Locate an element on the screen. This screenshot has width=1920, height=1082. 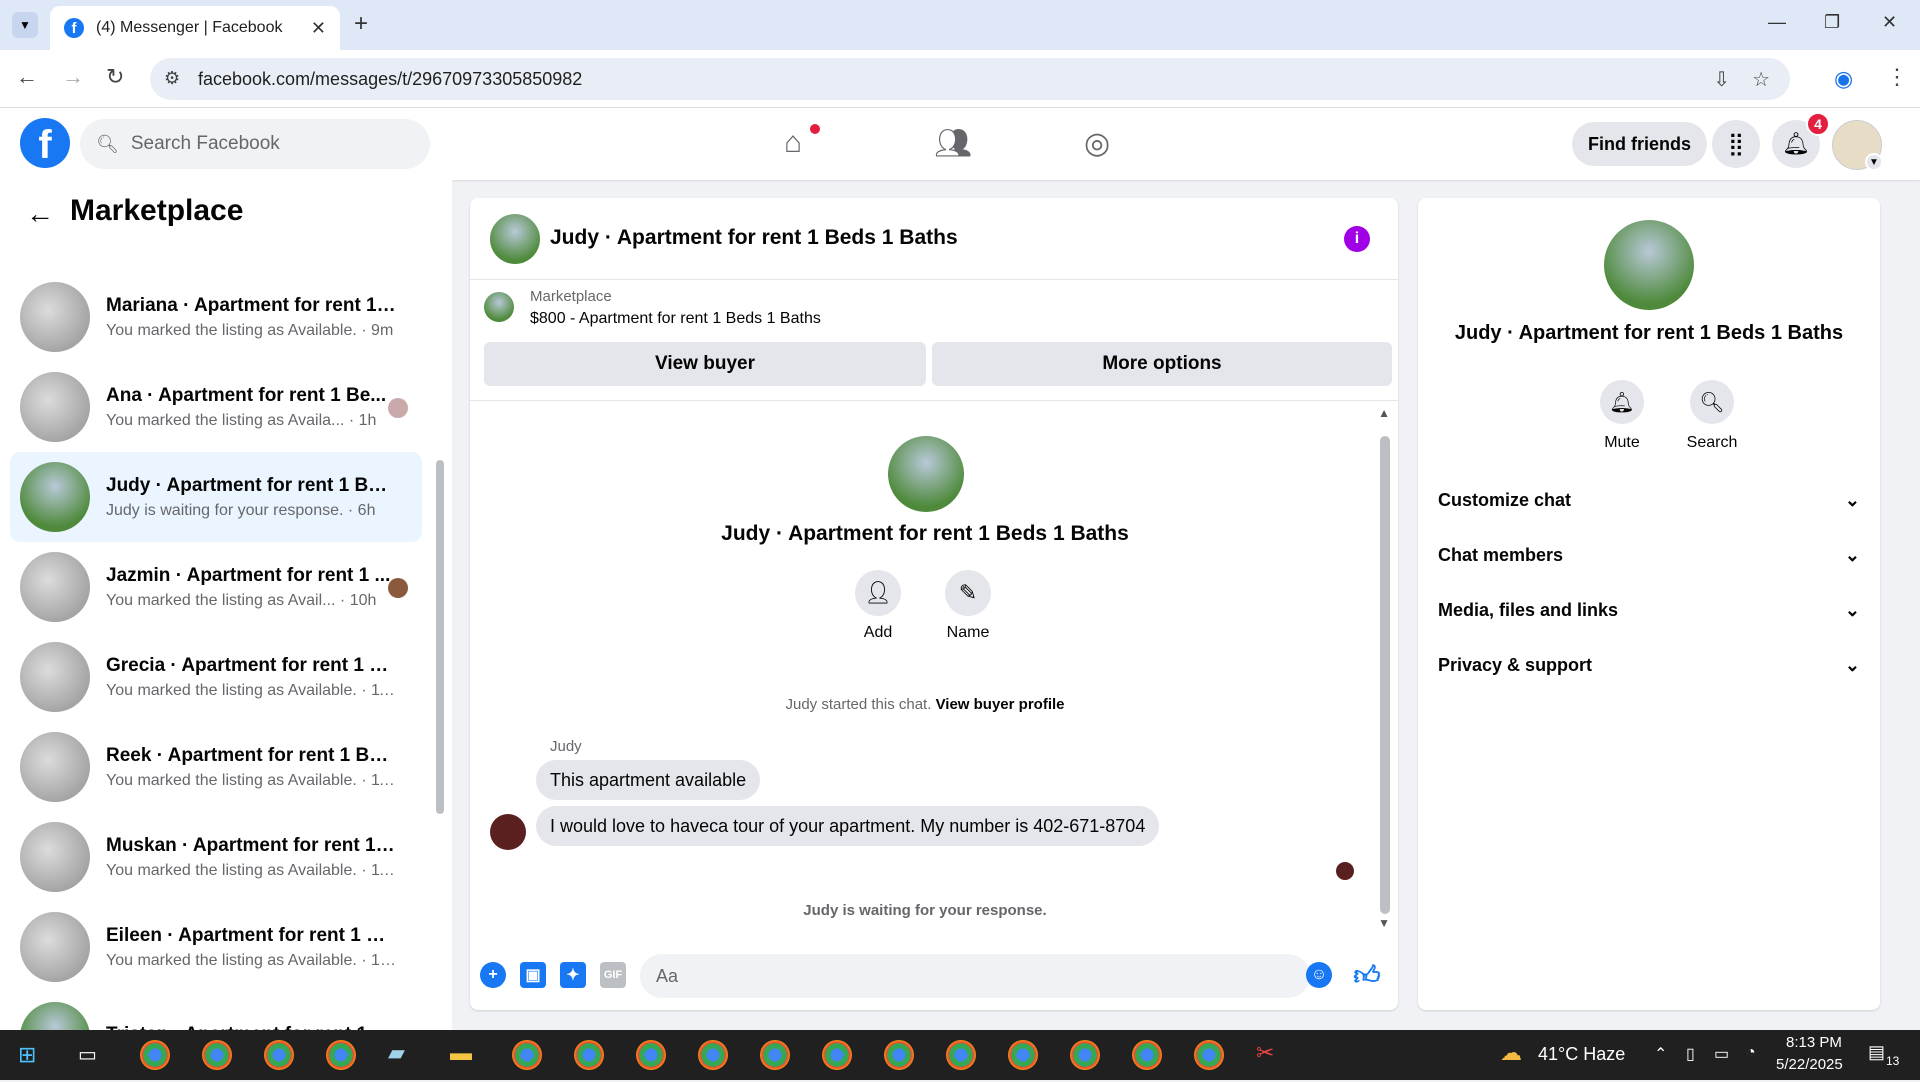
forward-icon: → is located at coordinates (73, 77).